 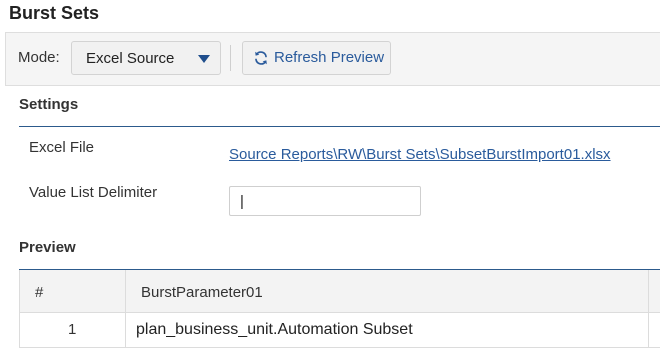 I want to click on refresh-preview-button: Refresh Preview, so click(x=316, y=58).